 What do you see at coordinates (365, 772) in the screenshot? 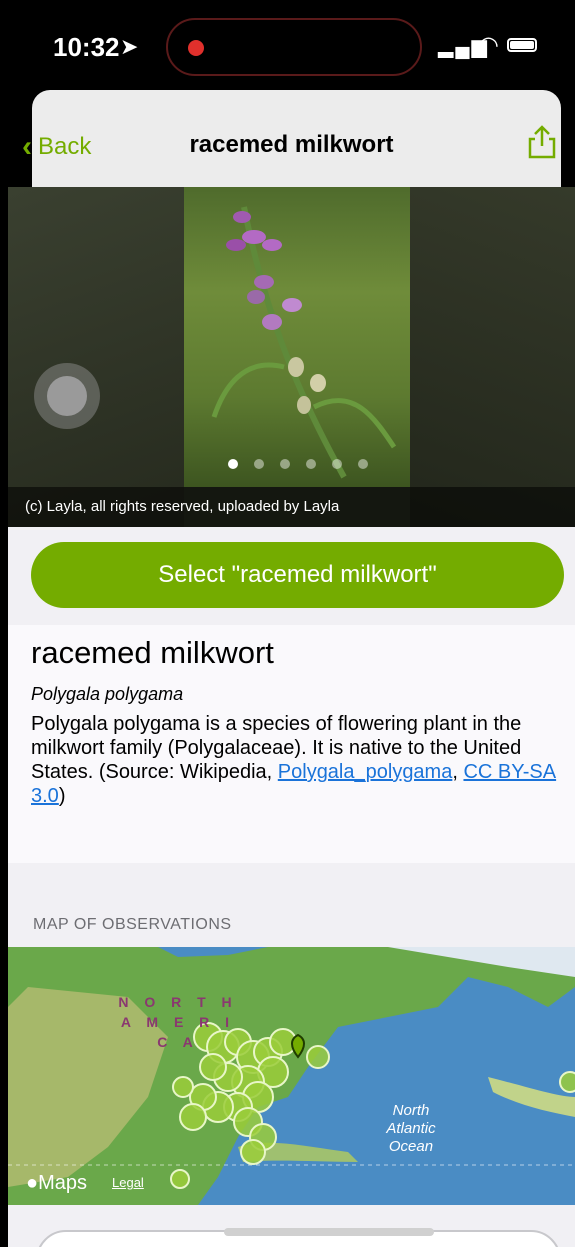
I see `wikipedia-link: Polygala_polygama` at bounding box center [365, 772].